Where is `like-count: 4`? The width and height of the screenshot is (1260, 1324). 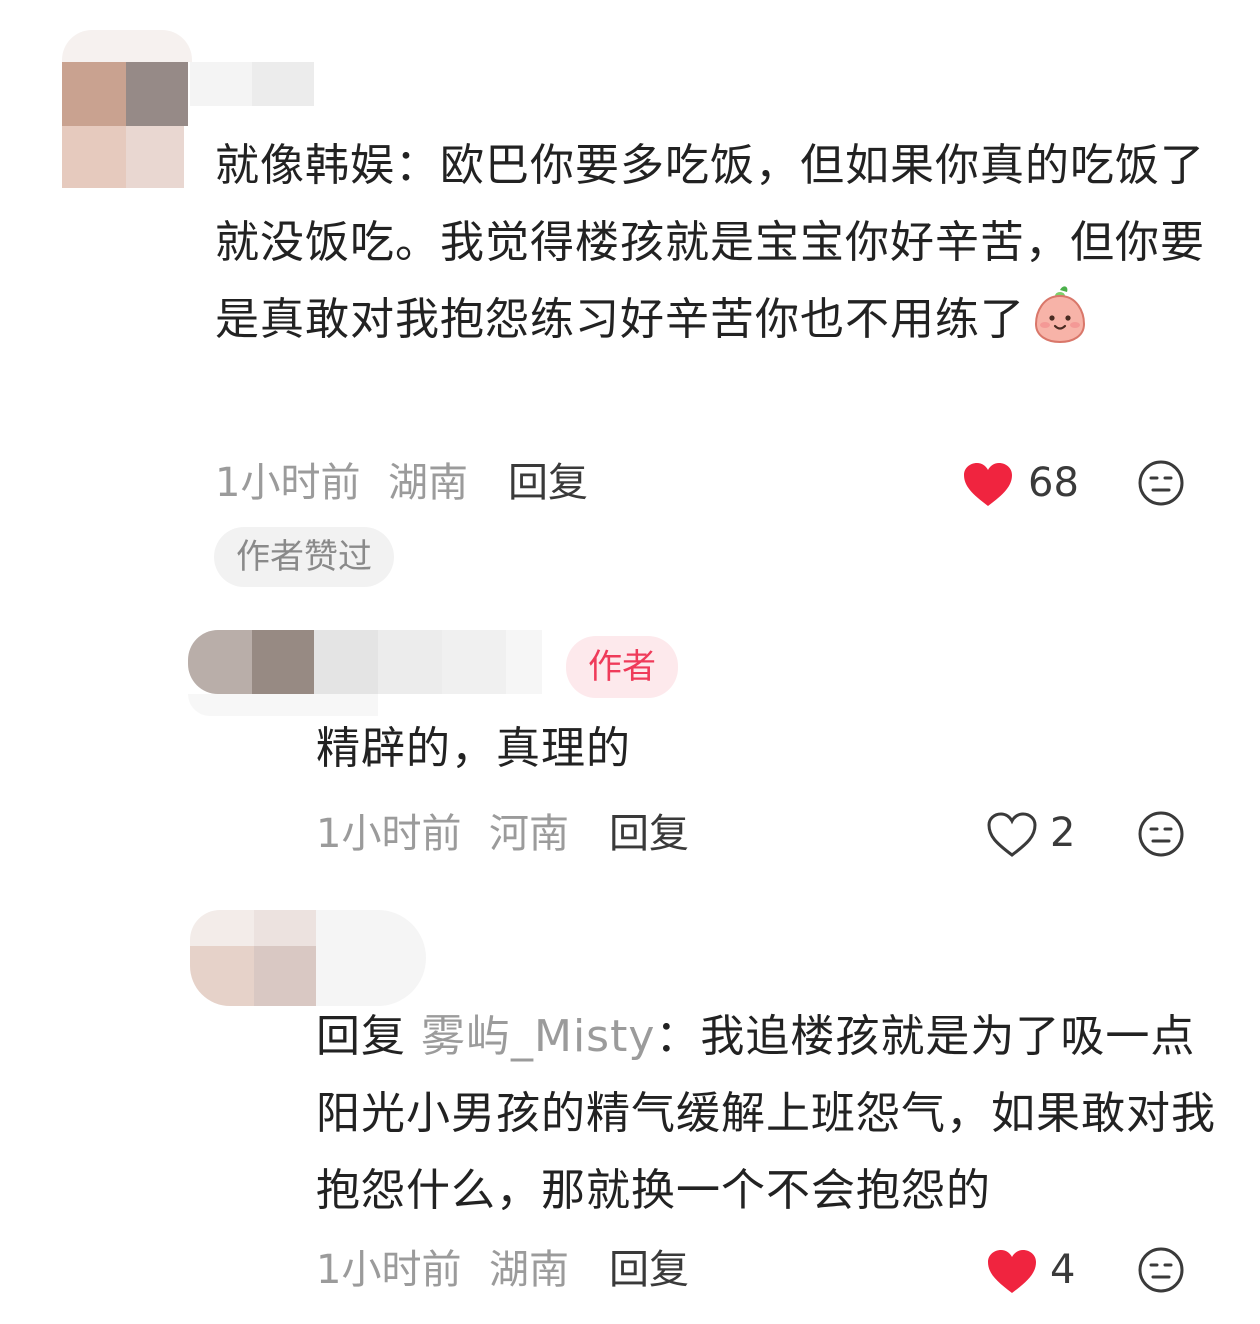
like-count: 4 is located at coordinates (1063, 1270).